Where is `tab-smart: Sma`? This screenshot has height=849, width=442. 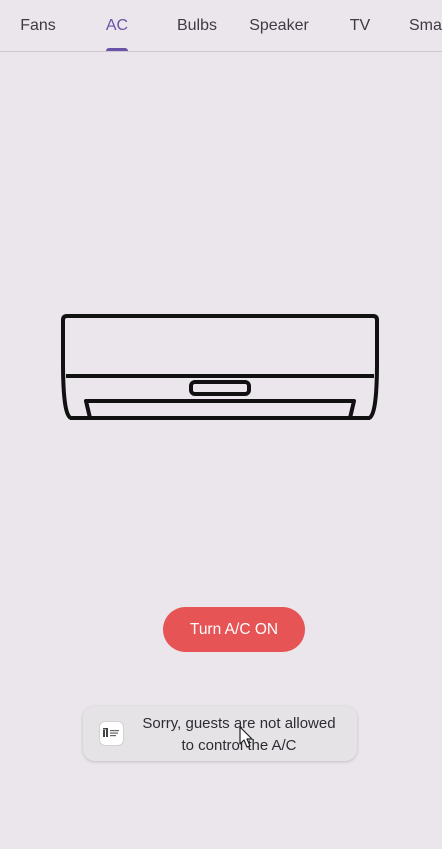 tab-smart: Sma is located at coordinates (425, 25).